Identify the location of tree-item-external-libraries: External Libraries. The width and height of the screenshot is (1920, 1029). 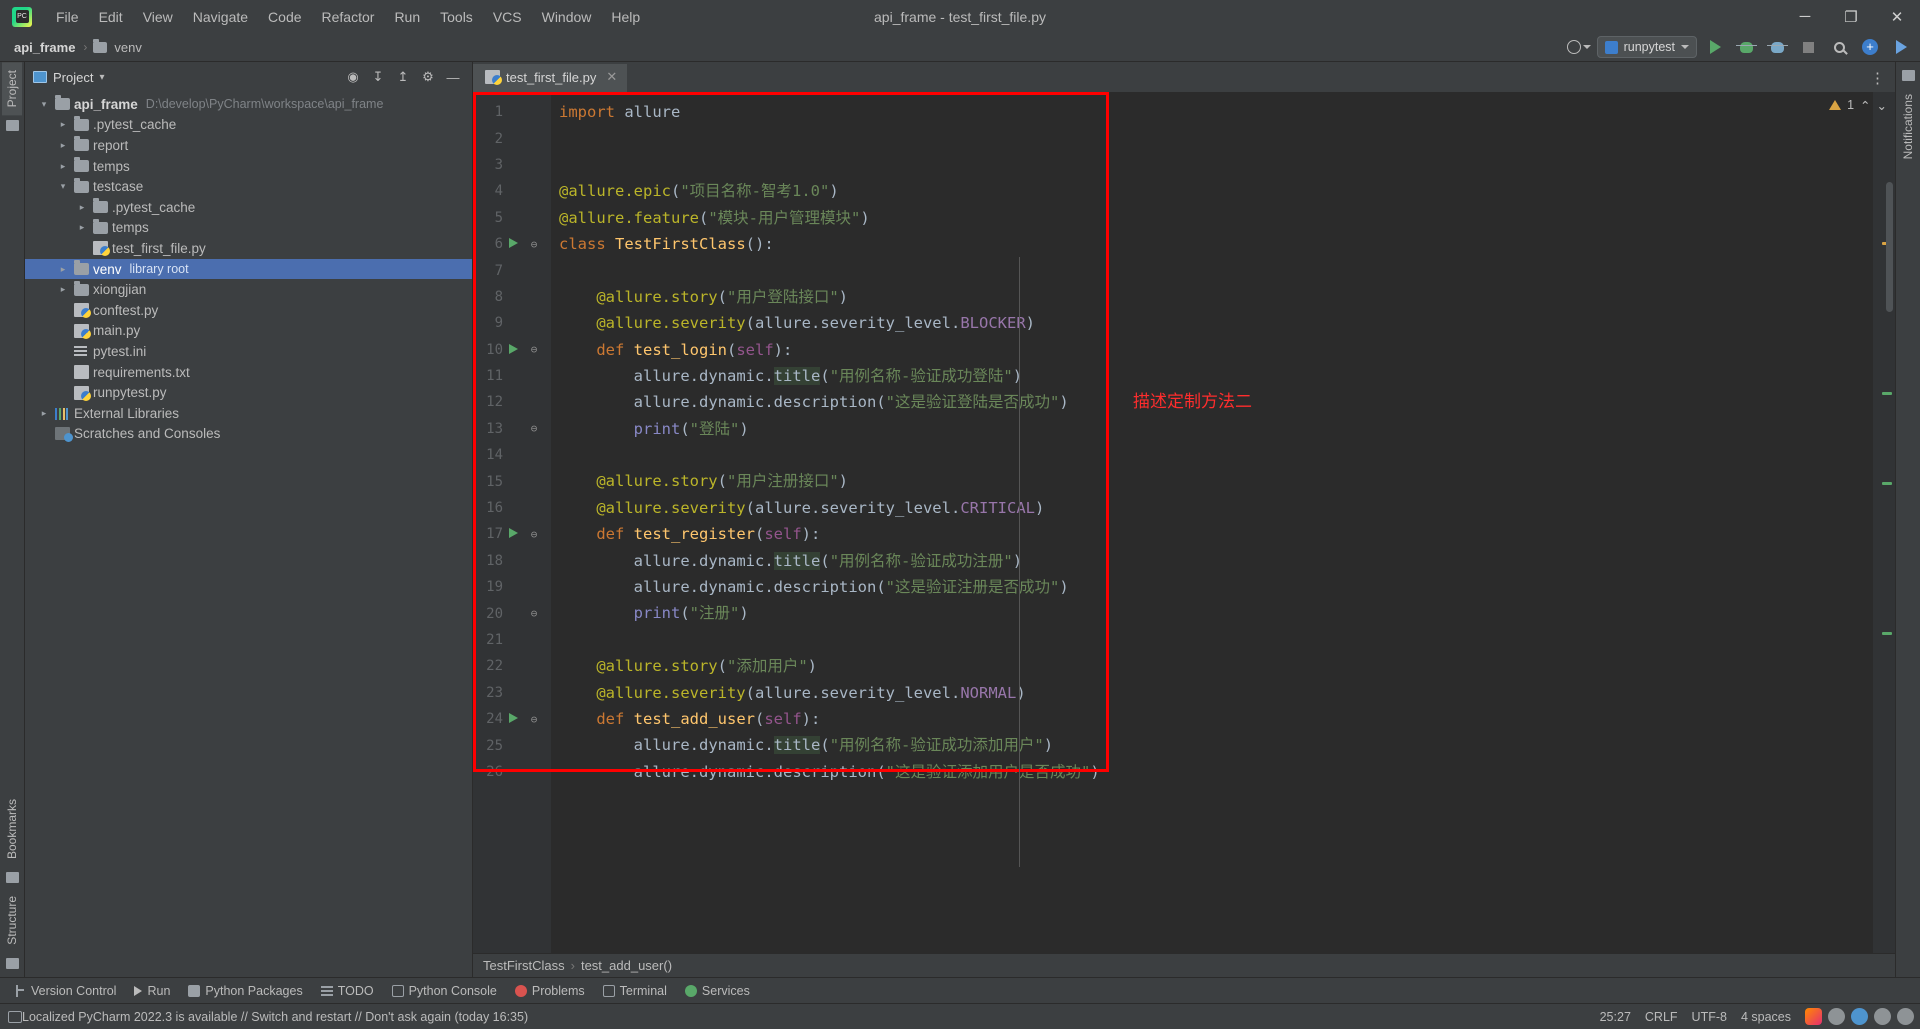
(248, 413).